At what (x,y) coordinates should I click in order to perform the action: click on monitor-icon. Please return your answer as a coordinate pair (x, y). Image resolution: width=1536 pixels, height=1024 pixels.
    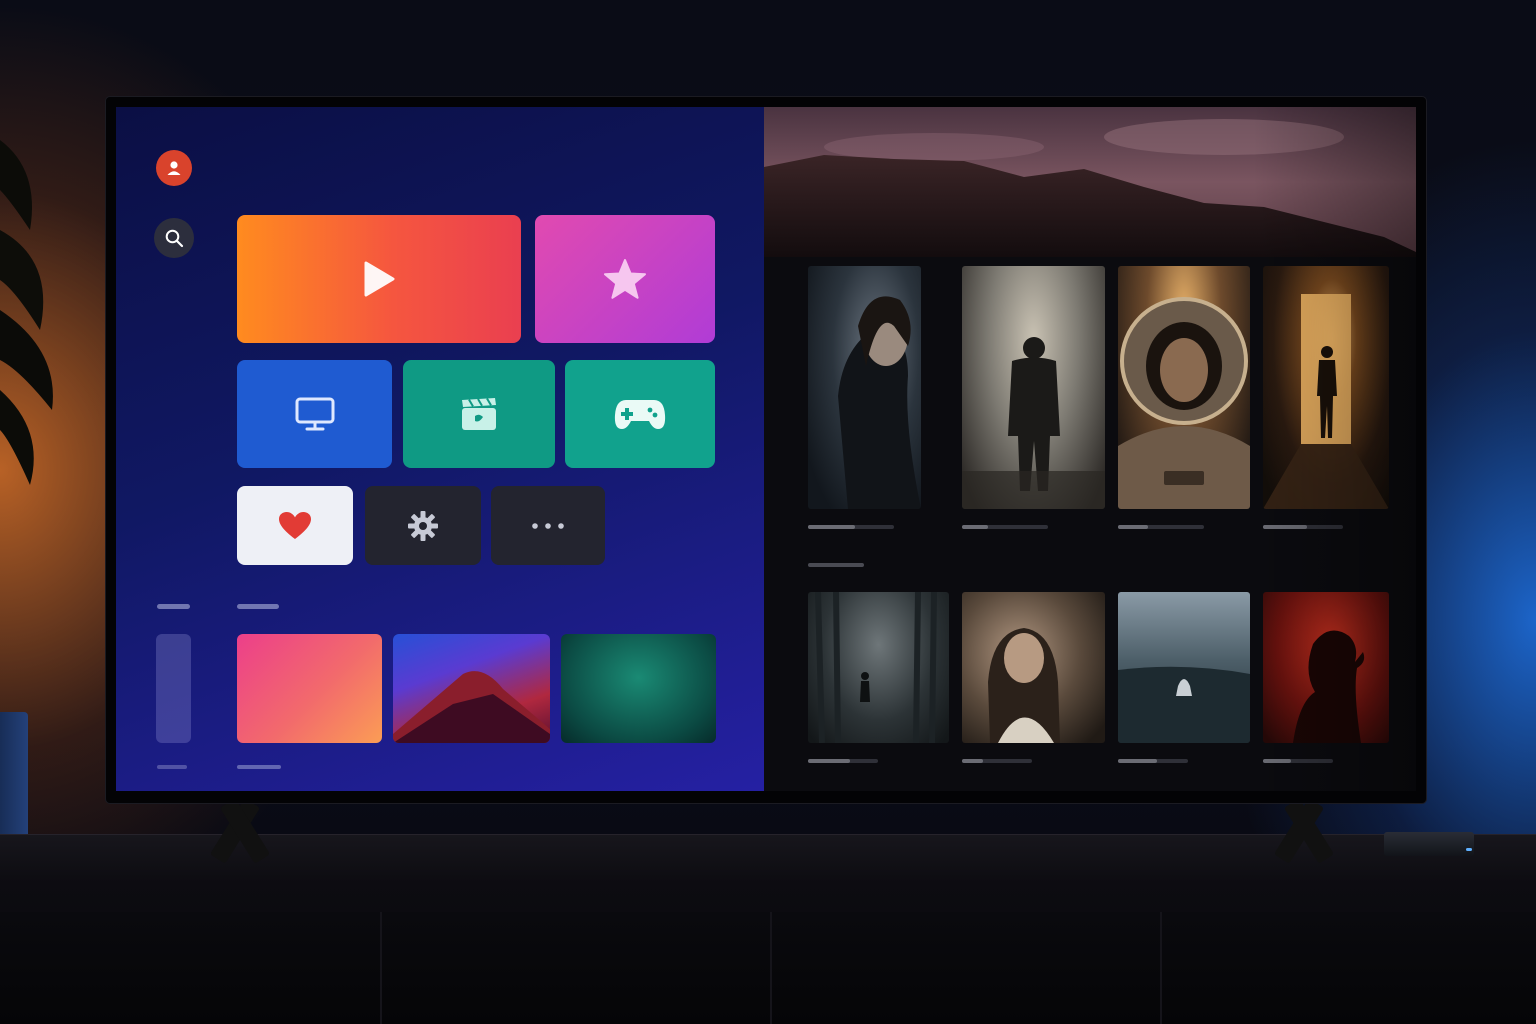
    Looking at the image, I should click on (314, 414).